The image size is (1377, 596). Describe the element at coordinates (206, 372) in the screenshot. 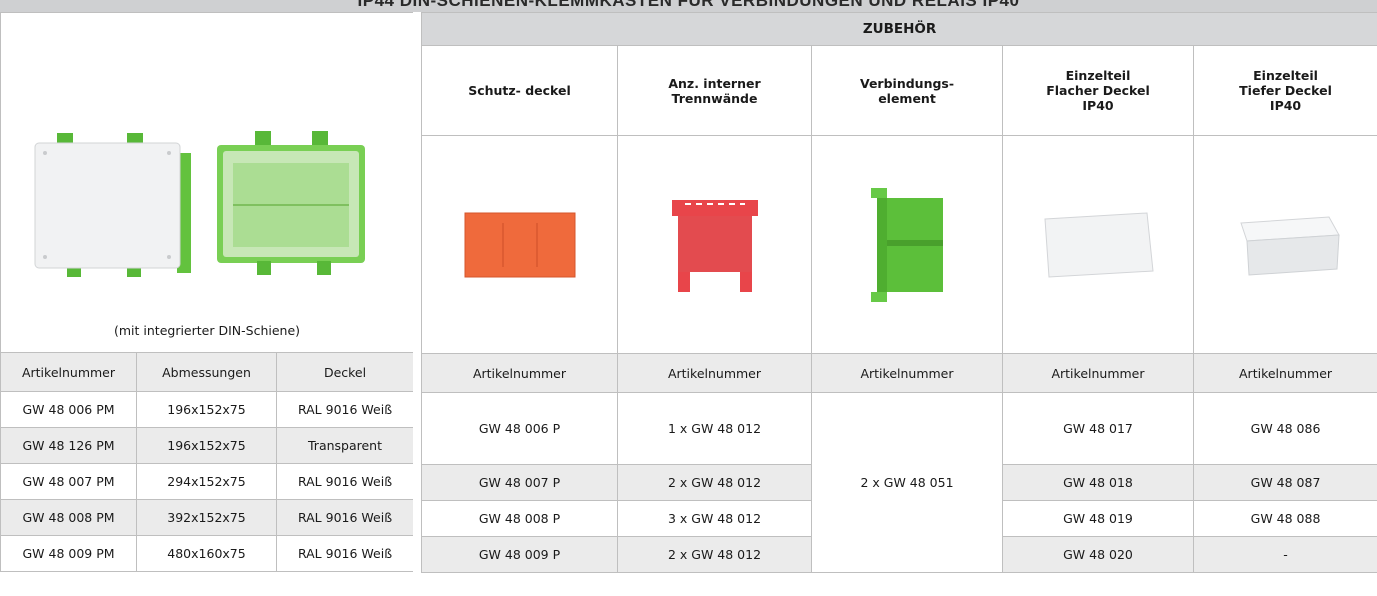

I see `col-header-dimensions: Abmessungen` at that location.